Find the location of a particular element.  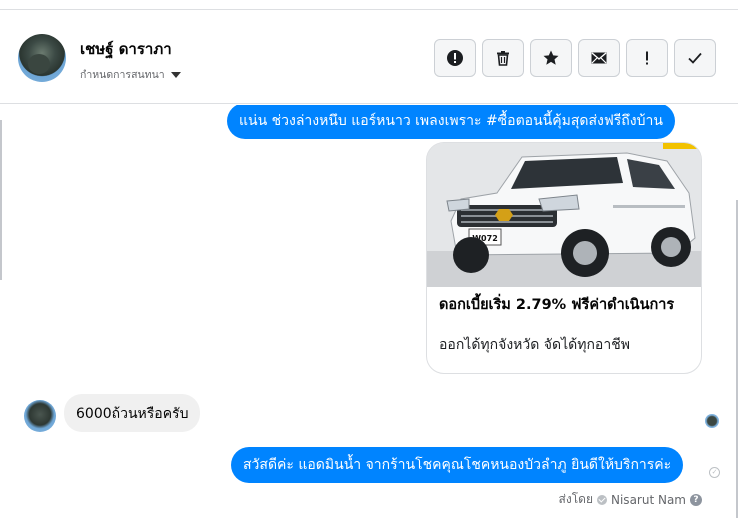

sent-by-info: ส่งโดย Nisarut Nam ? is located at coordinates (630, 499).